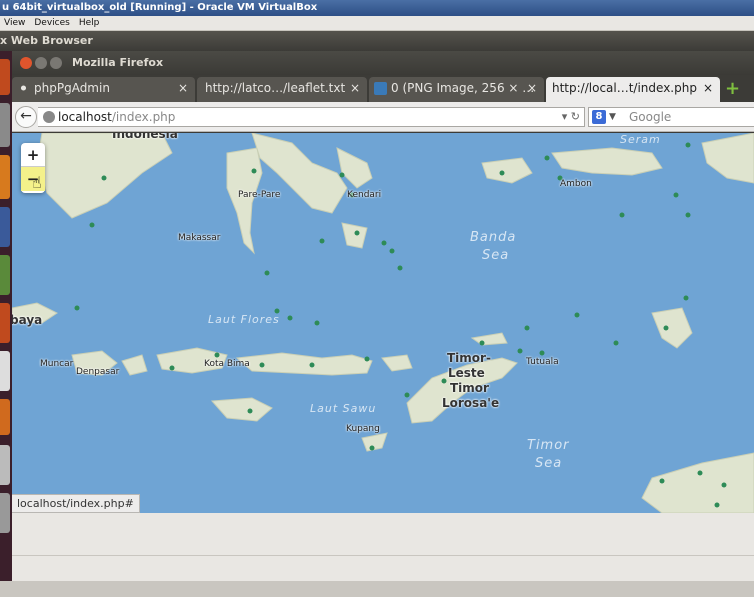  Describe the element at coordinates (650, 117) in the screenshot. I see `search-placeholder: Google` at that location.